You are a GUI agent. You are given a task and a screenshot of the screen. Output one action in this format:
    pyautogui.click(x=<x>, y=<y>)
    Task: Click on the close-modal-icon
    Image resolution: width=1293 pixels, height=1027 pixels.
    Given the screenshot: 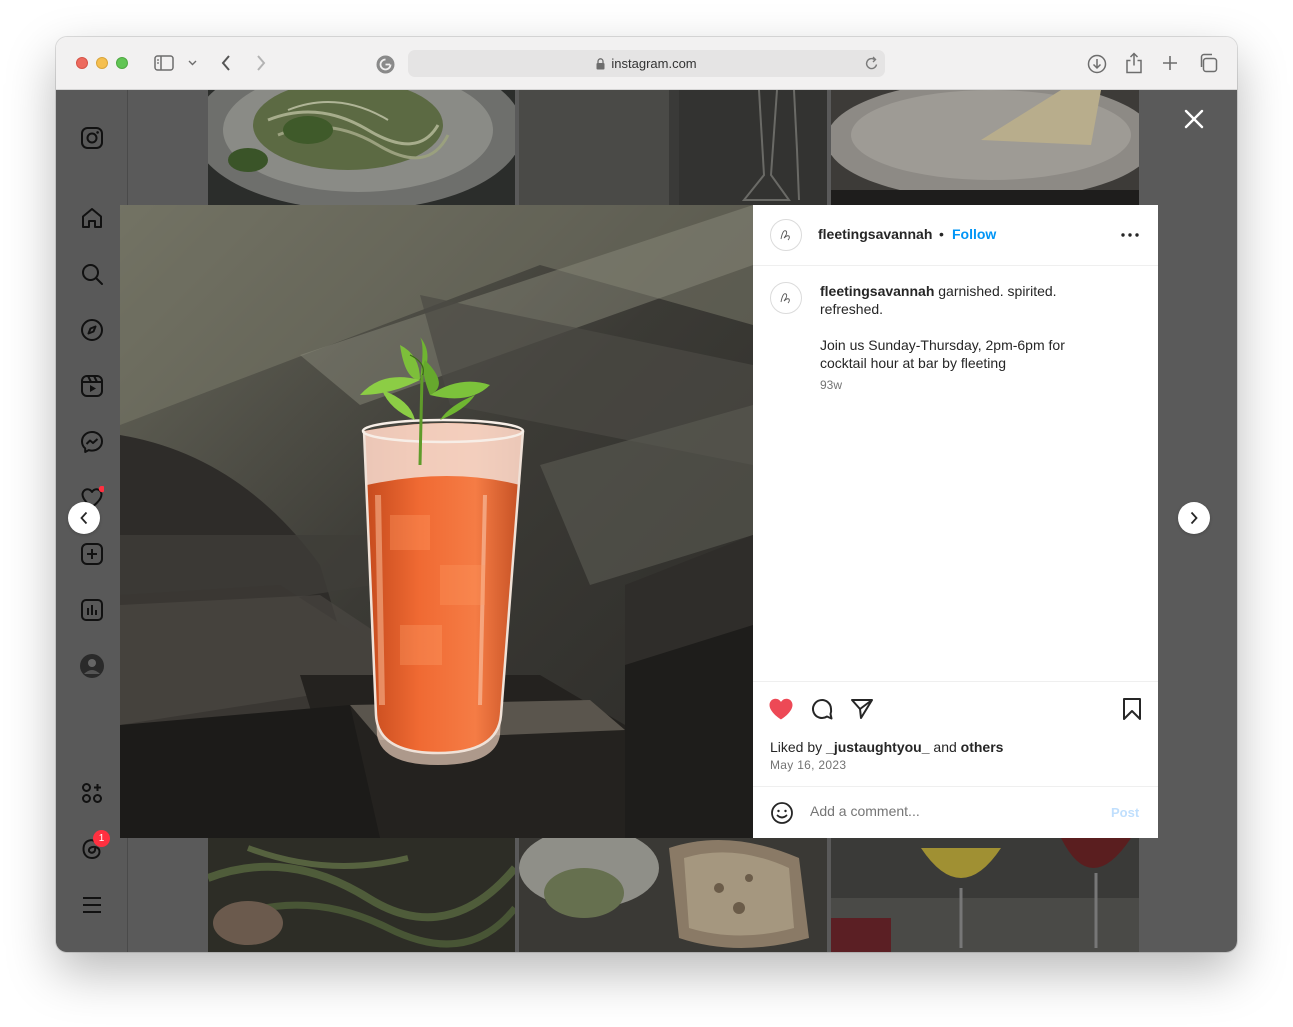 What is the action you would take?
    pyautogui.click(x=1194, y=119)
    